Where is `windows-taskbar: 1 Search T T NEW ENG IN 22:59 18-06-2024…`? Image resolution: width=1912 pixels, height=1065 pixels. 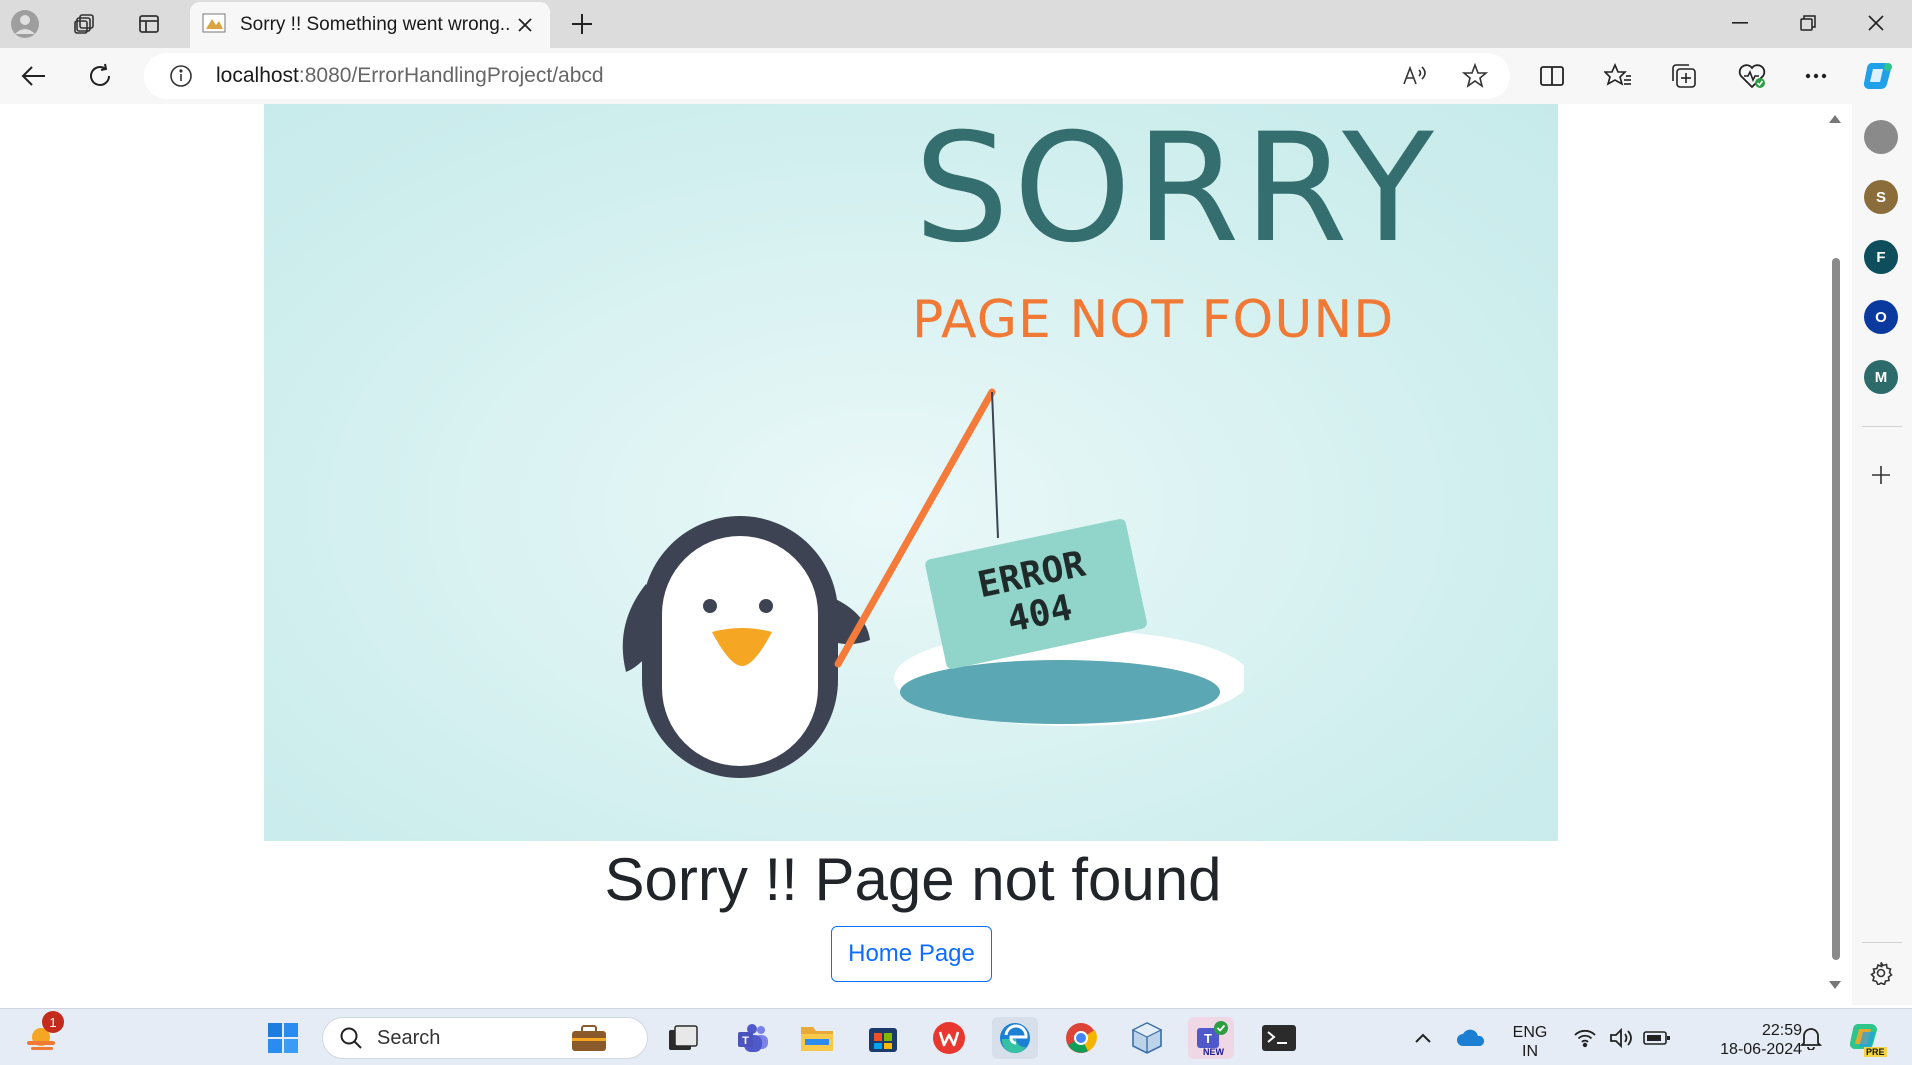 windows-taskbar: 1 Search T T NEW ENG IN 22:59 18-06-2024… is located at coordinates (956, 1036).